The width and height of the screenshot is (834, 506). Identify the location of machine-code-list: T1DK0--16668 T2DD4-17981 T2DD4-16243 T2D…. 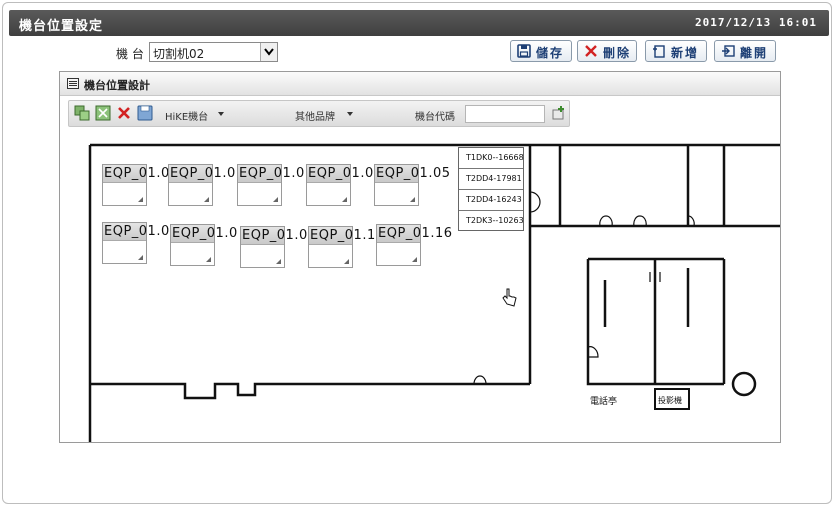
(491, 189).